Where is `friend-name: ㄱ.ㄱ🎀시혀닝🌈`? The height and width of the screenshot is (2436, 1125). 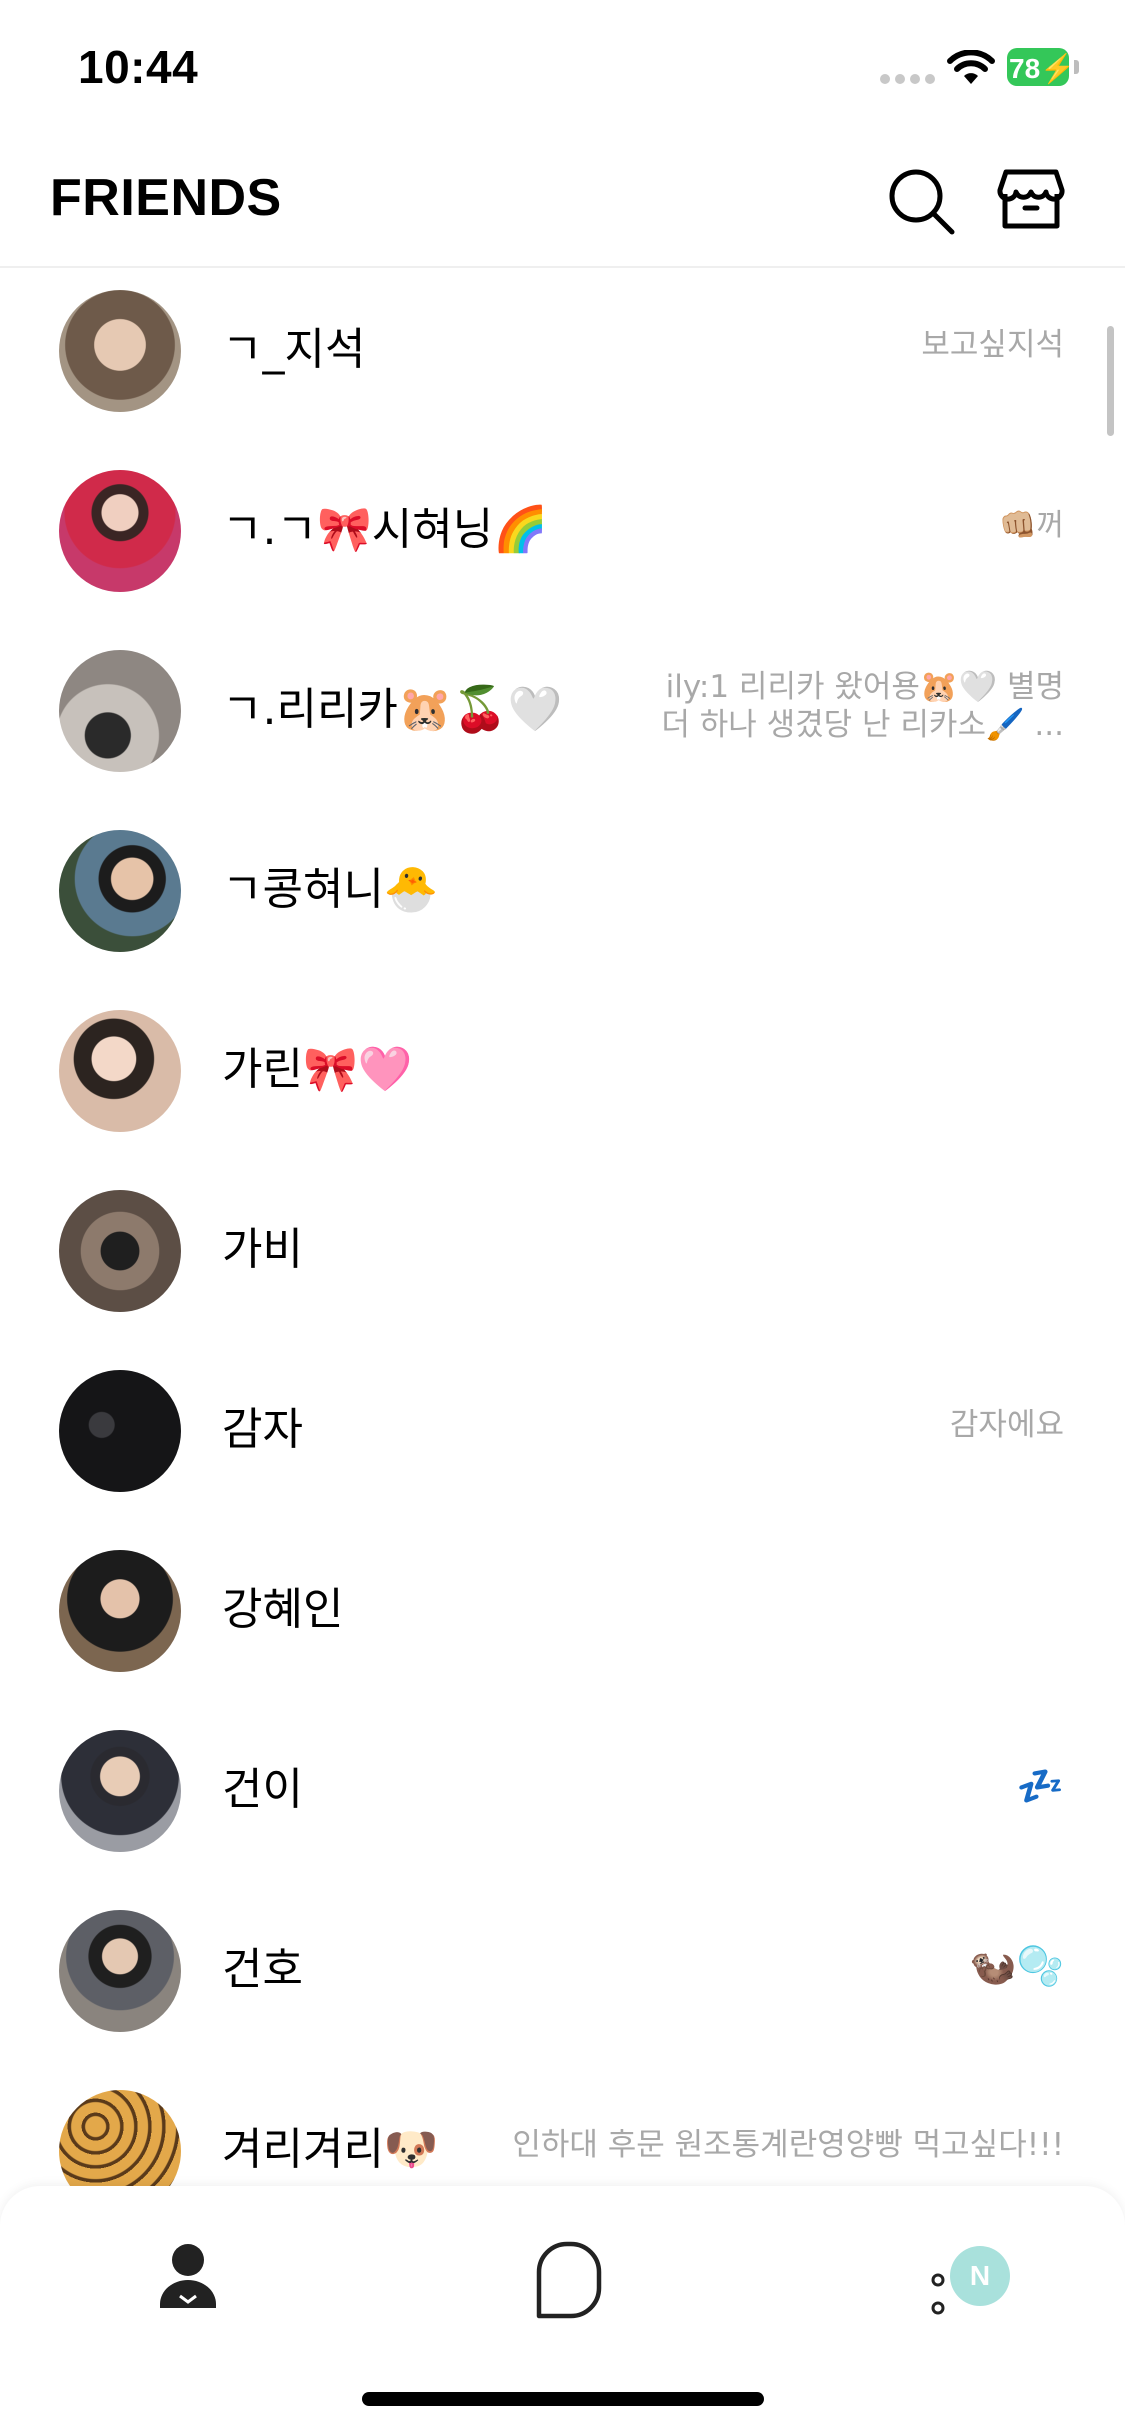
friend-name: ㄱ.ㄱ🎀시혀닝🌈 is located at coordinates (385, 529).